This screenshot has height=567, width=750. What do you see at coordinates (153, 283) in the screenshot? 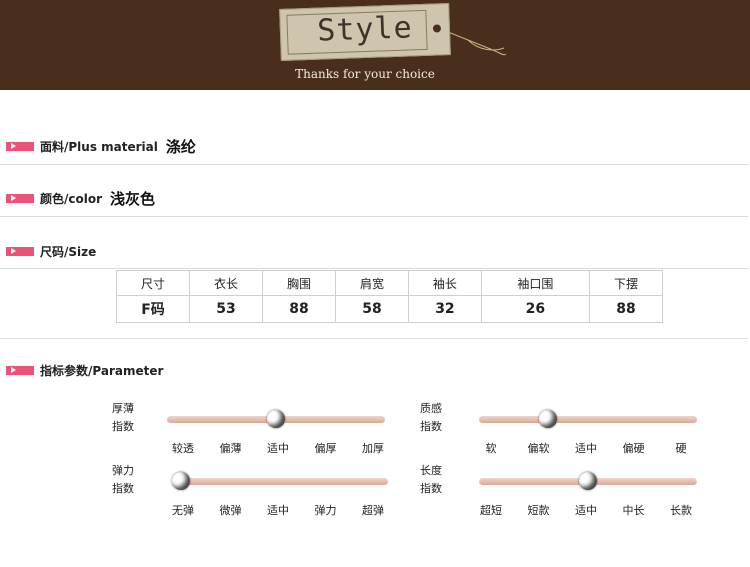
I see `table-header-cell: 尺寸` at bounding box center [153, 283].